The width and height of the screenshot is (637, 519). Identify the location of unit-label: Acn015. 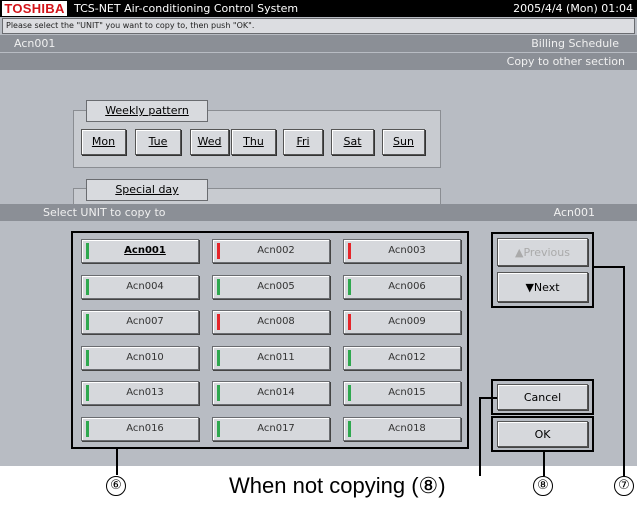
(407, 393).